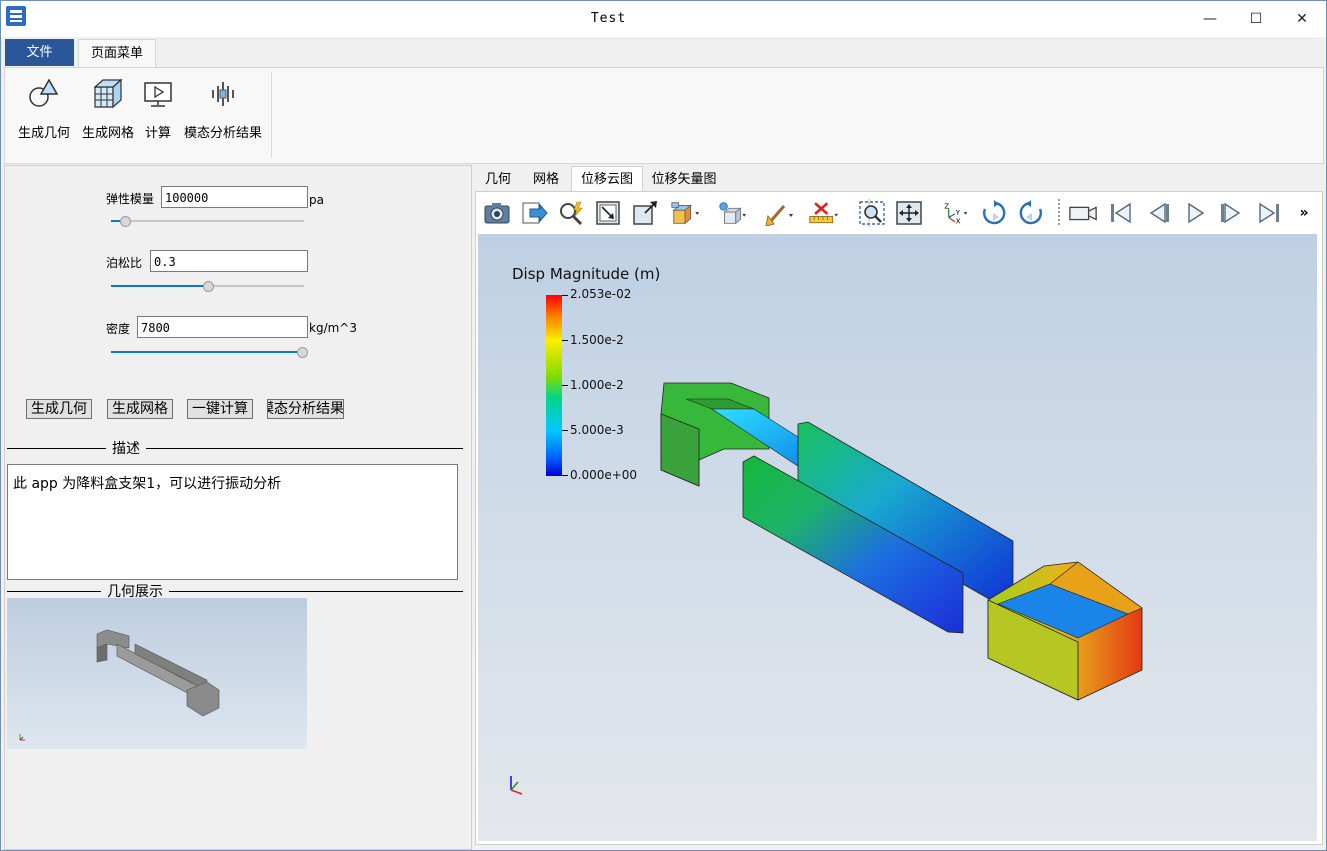 The height and width of the screenshot is (851, 1327). I want to click on generate-geometry-button: 生成几何, so click(59, 409).